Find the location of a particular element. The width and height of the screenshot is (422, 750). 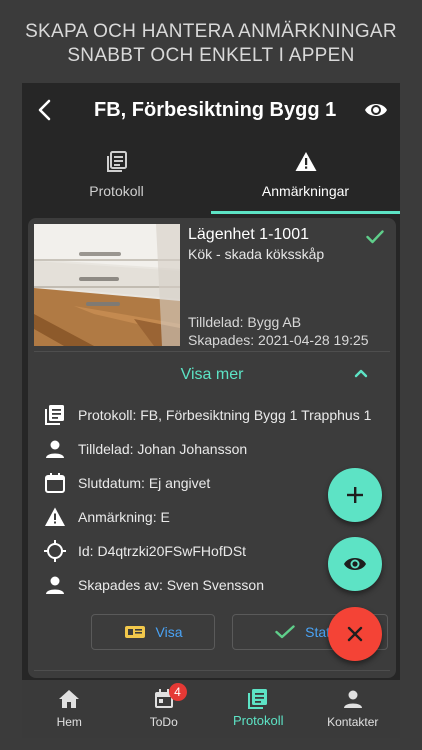

app-bar: FB, Förbesiktning Bygg 1 is located at coordinates (211, 110).